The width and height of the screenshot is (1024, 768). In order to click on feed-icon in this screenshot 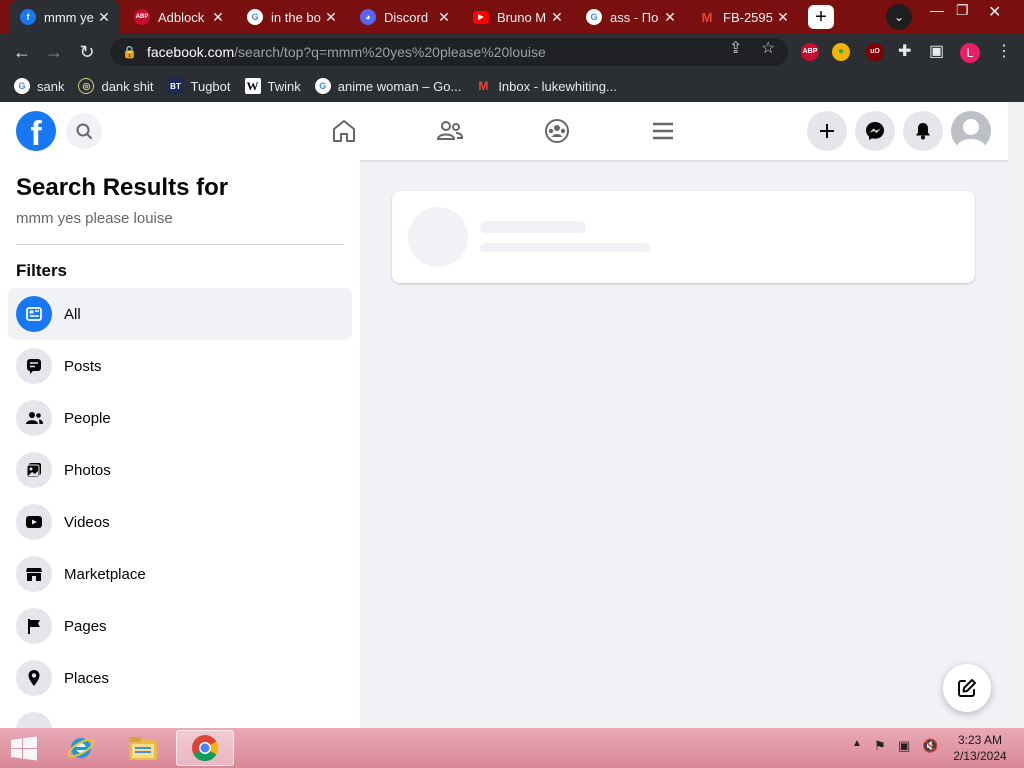, I will do `click(34, 314)`.